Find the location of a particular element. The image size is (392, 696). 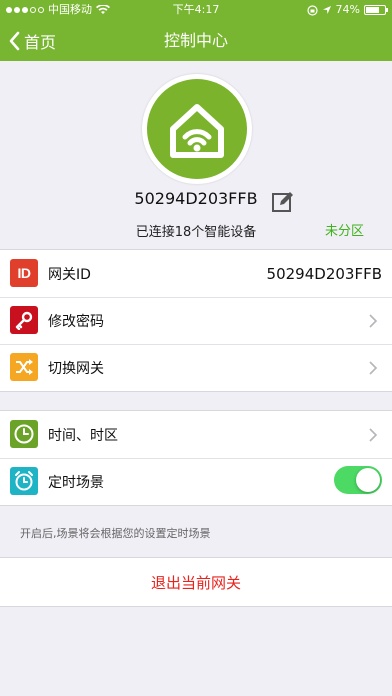

row-switch-gateway-label: 切换网关 is located at coordinates (76, 368).